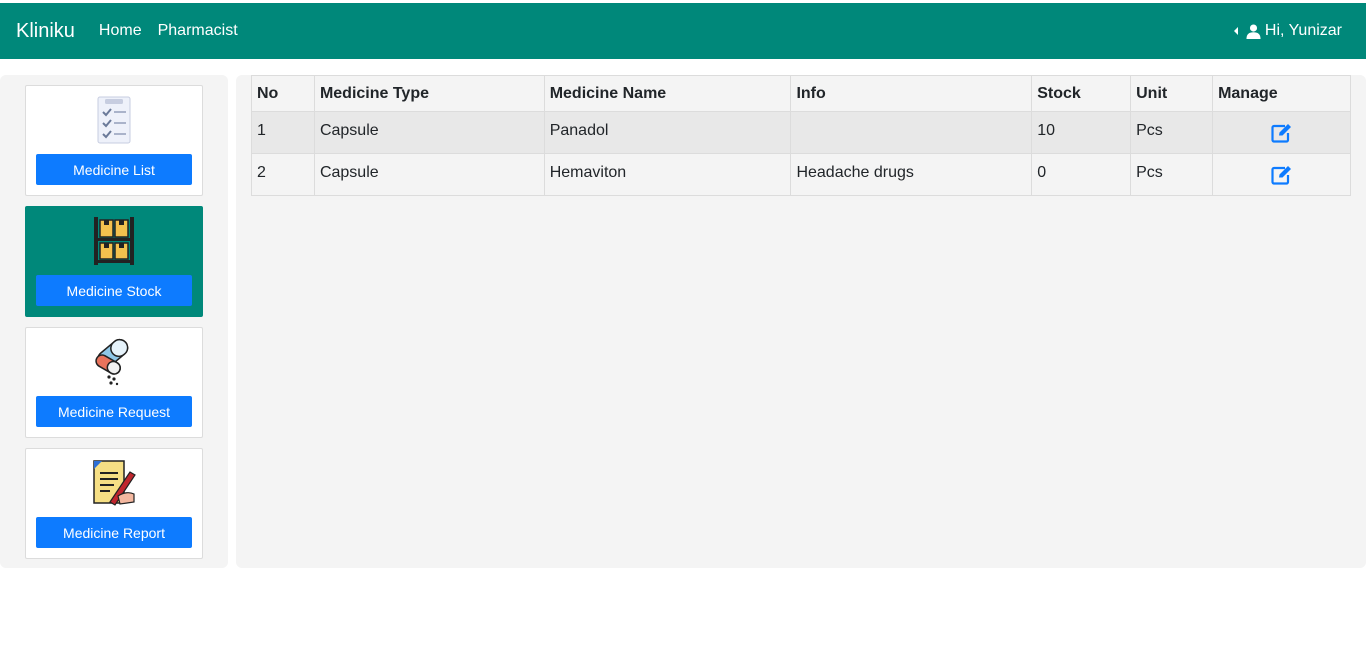  Describe the element at coordinates (667, 132) in the screenshot. I see `cell-name: Panadol` at that location.